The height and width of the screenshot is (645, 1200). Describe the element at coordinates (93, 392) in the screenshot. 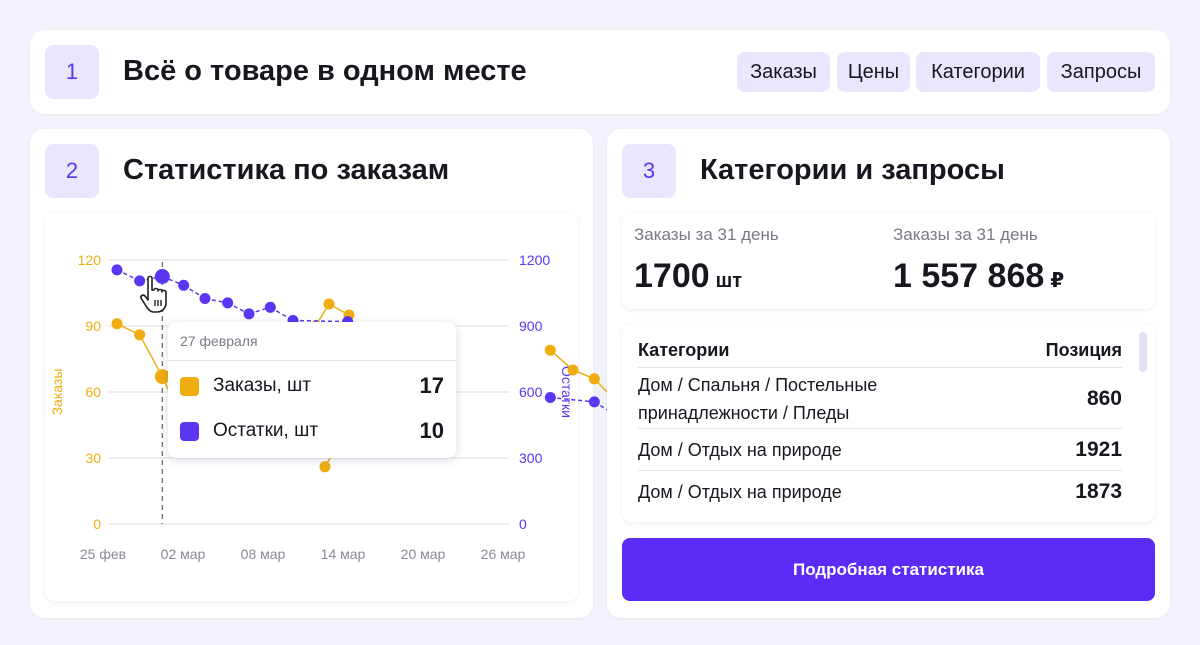

I see `y-left-tick-label: 60` at that location.